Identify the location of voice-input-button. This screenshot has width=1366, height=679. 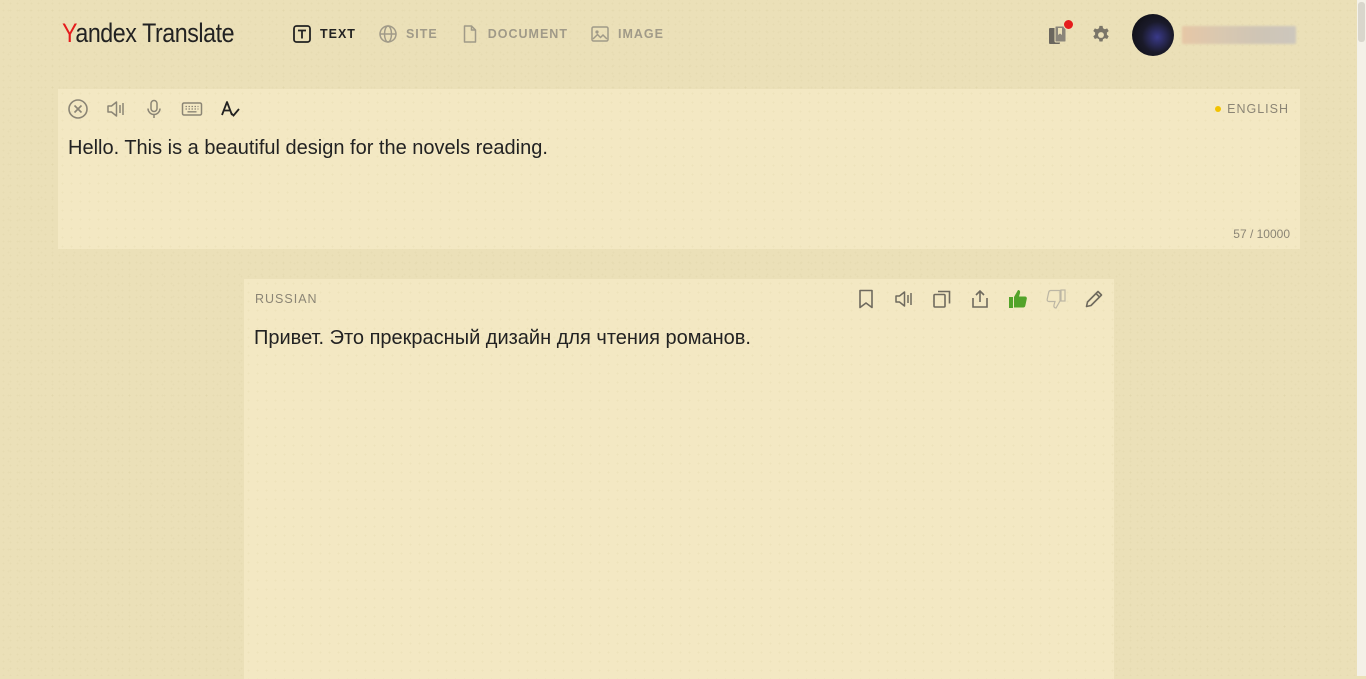
(154, 109).